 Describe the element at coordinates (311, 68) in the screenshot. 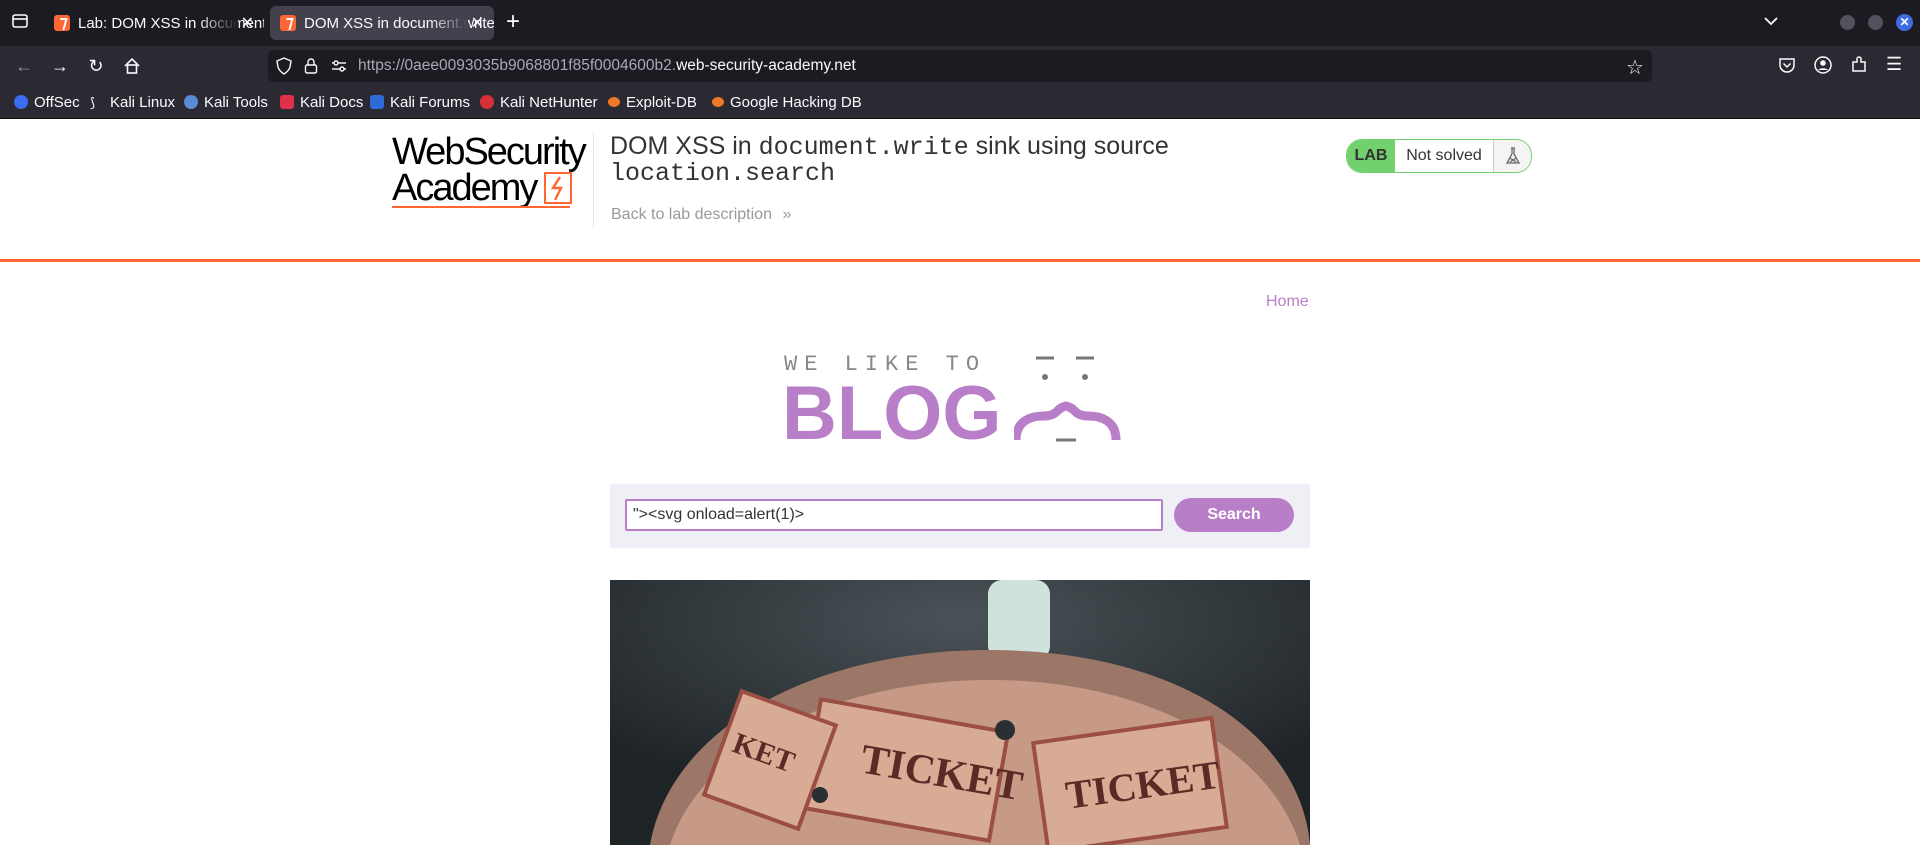

I see `lock-icon` at that location.